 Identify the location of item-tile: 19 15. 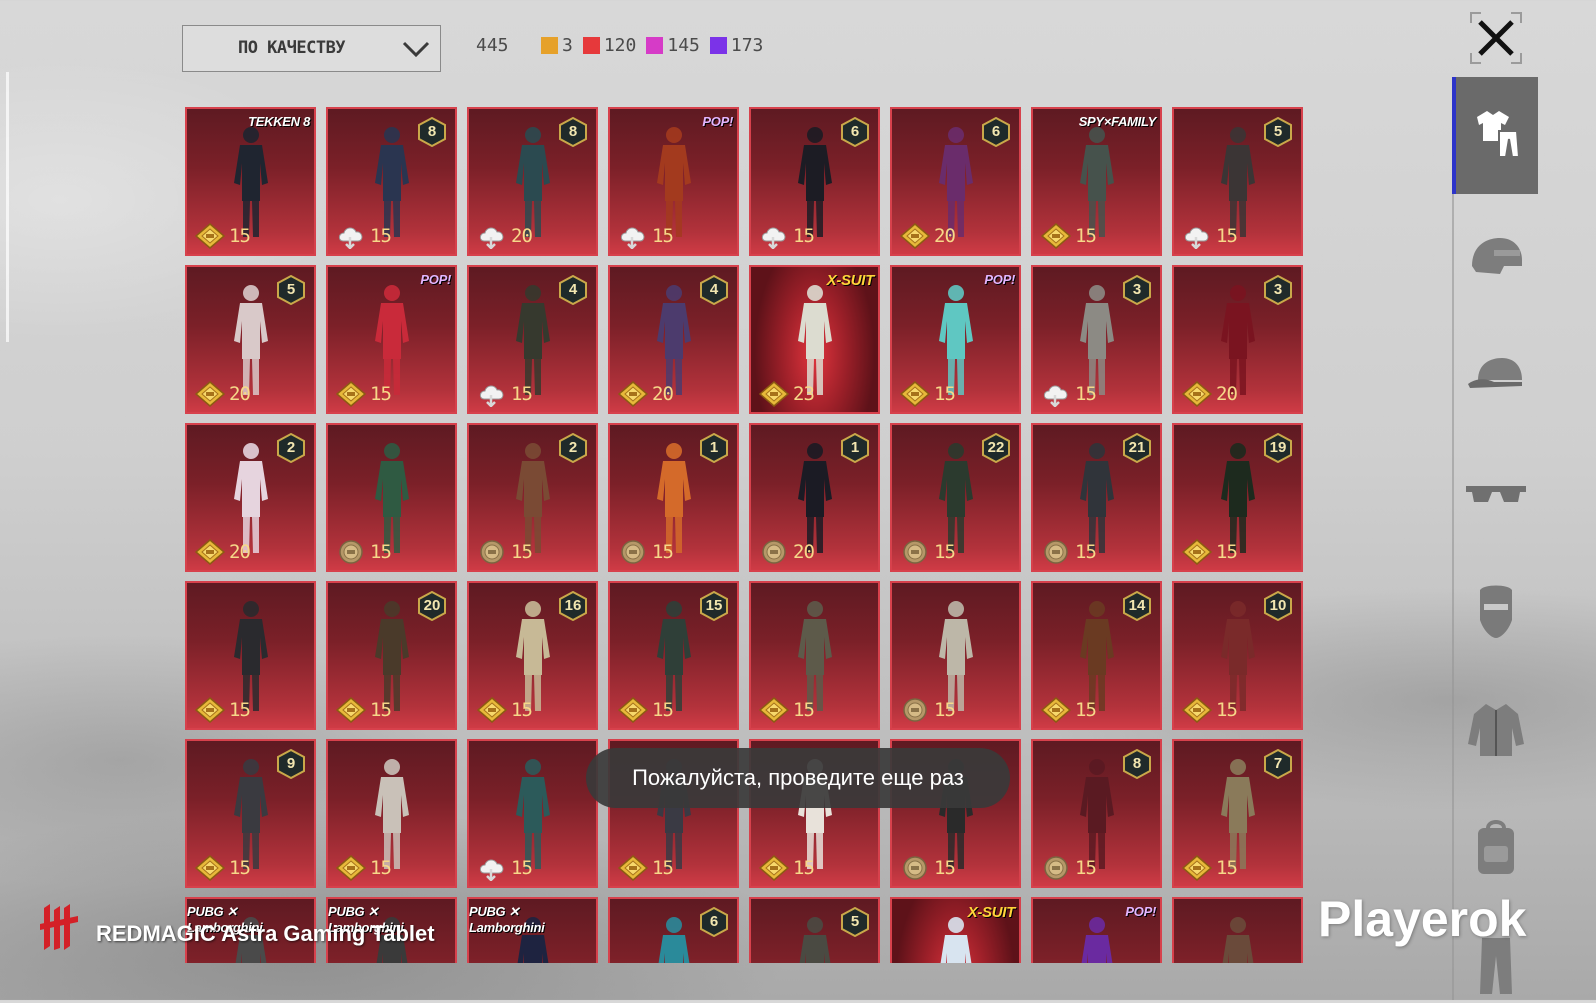
(1237, 497).